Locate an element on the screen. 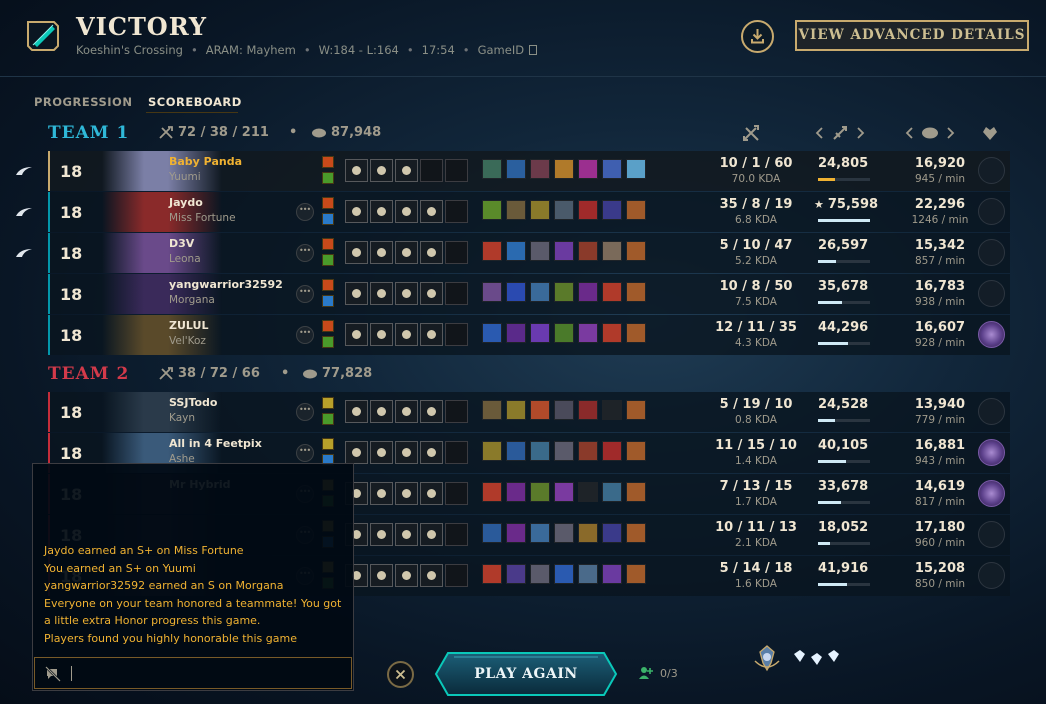 This screenshot has width=1046, height=704. close-button is located at coordinates (400, 674).